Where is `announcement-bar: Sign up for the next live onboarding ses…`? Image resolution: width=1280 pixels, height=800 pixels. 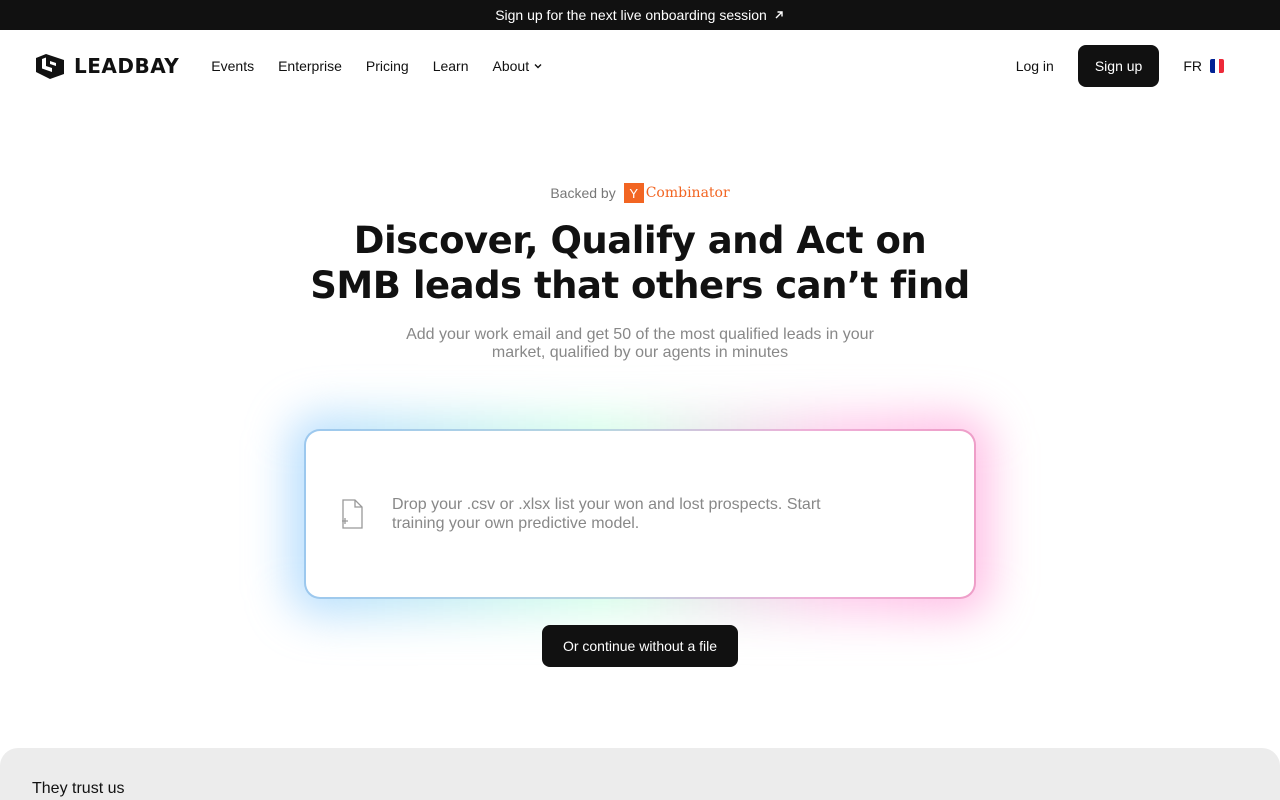 announcement-bar: Sign up for the next live onboarding ses… is located at coordinates (640, 15).